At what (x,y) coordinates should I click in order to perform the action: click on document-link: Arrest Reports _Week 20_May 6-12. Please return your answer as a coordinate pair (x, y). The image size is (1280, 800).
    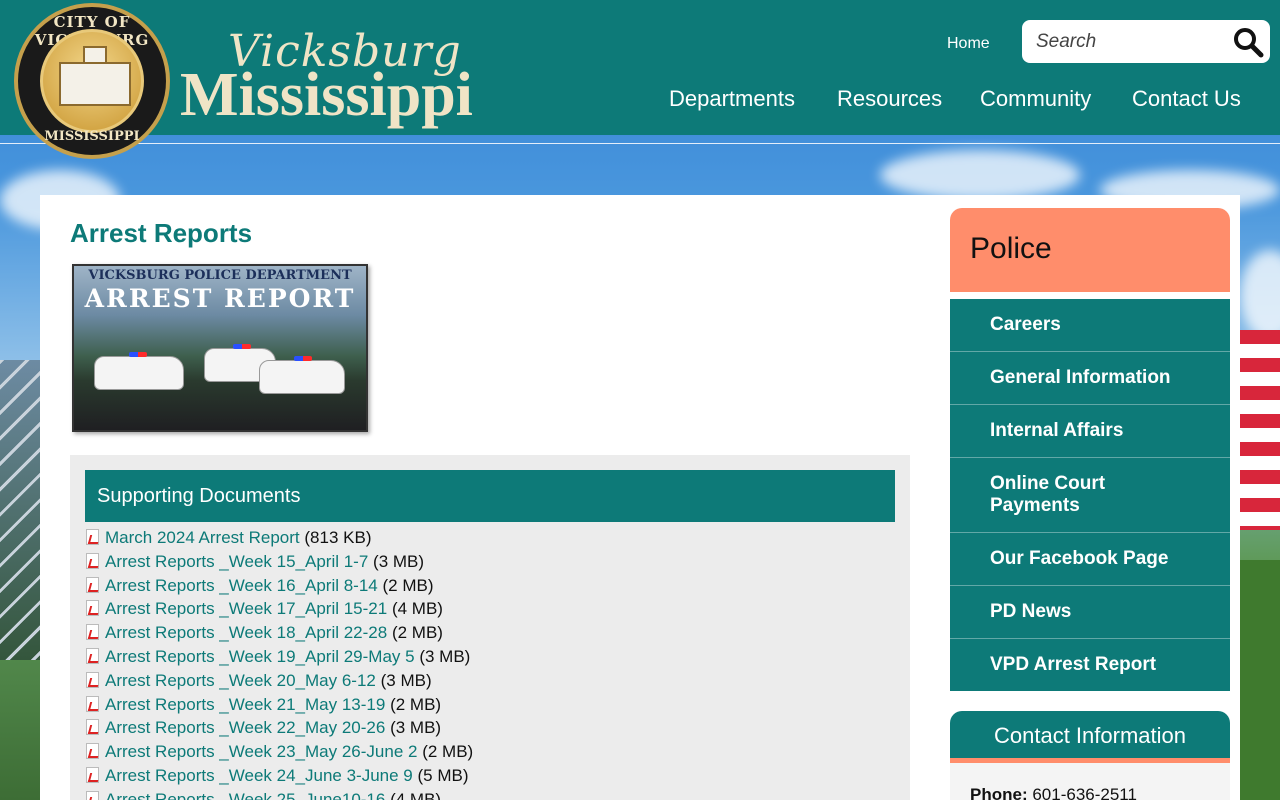
    Looking at the image, I should click on (240, 680).